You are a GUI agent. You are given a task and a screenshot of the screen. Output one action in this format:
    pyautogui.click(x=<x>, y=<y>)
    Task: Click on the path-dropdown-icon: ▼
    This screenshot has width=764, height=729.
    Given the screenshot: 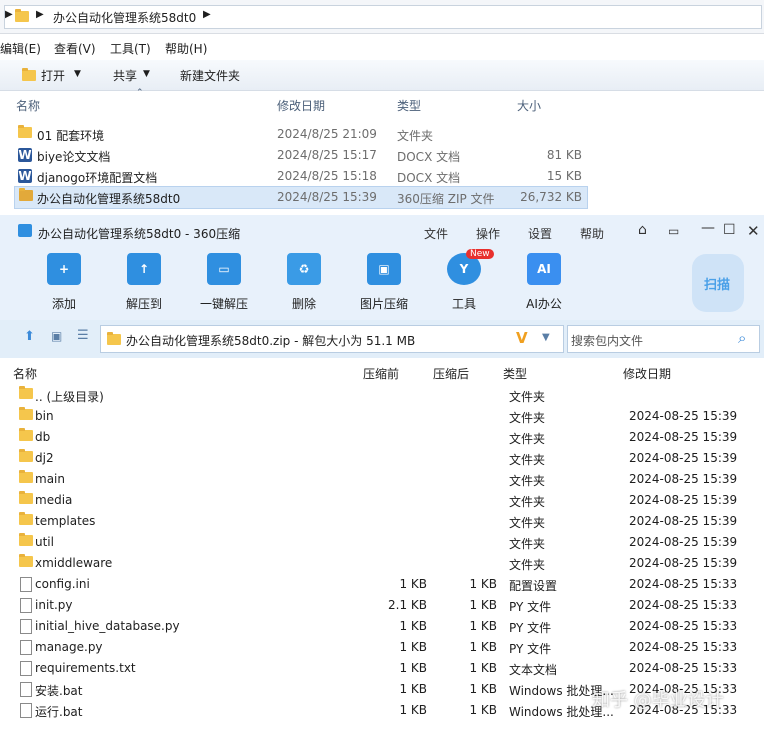 What is the action you would take?
    pyautogui.click(x=546, y=337)
    